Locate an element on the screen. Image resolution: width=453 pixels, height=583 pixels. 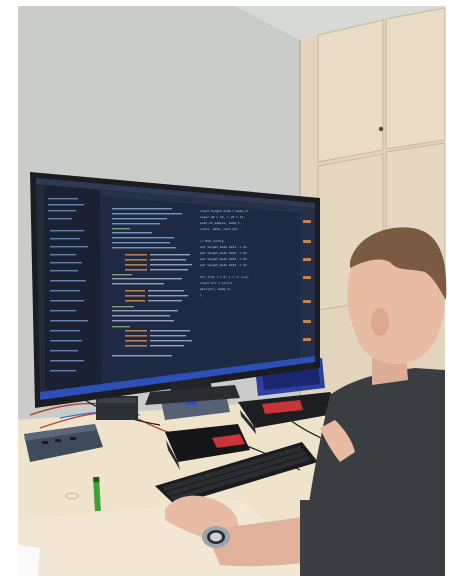
editor-line: set target_mode 0x31 -> 0x is located at coordinates (223, 247).